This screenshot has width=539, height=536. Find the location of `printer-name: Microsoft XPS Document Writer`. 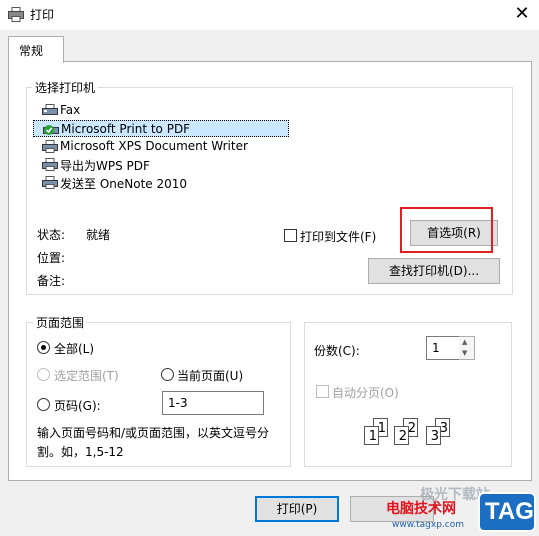

printer-name: Microsoft XPS Document Writer is located at coordinates (154, 146).